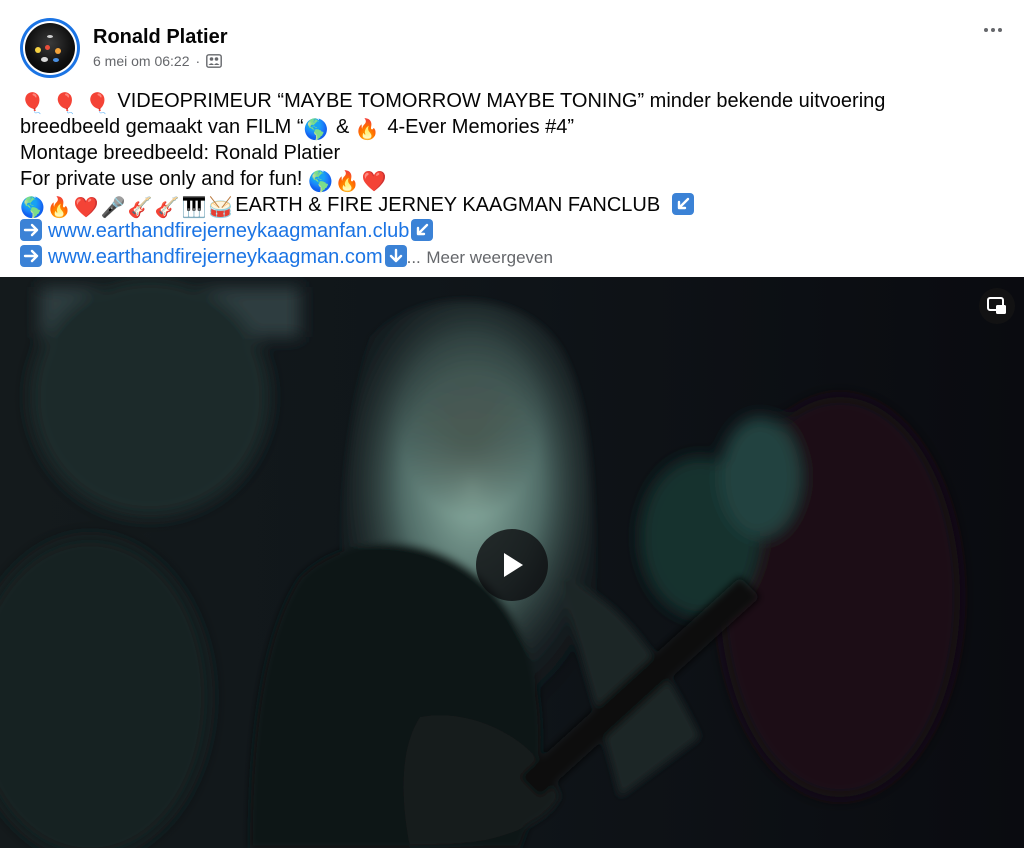 The image size is (1024, 848). Describe the element at coordinates (993, 30) in the screenshot. I see `more-options-button` at that location.